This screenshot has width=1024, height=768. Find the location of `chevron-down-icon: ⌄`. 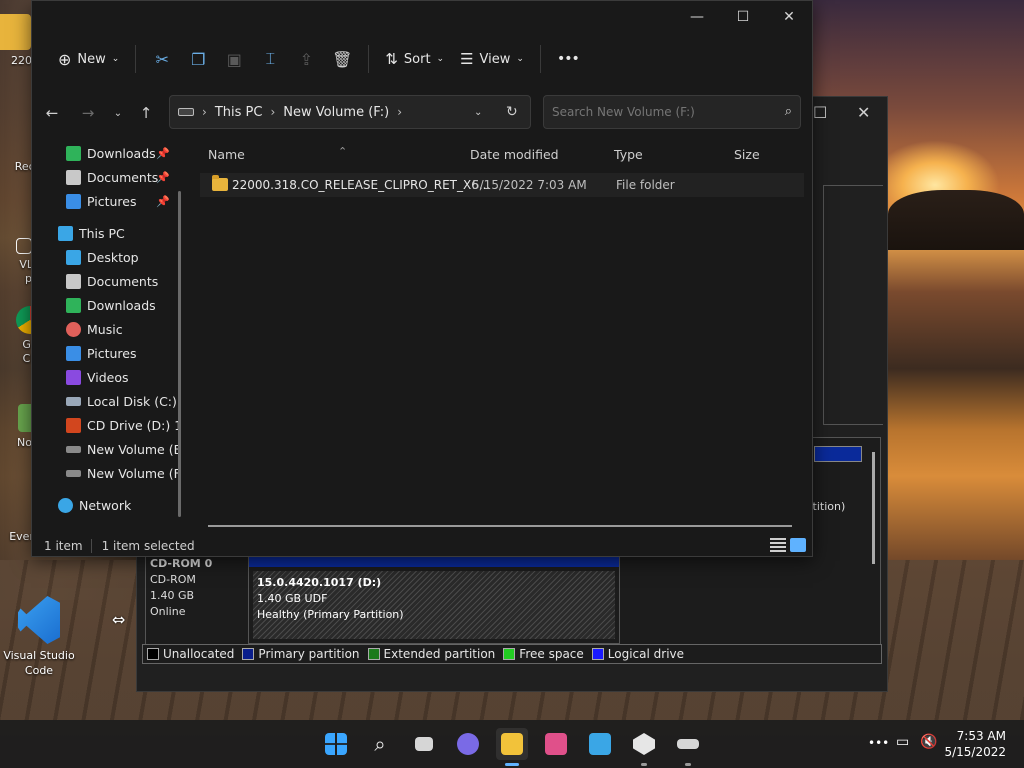

chevron-down-icon: ⌄ is located at coordinates (520, 59).